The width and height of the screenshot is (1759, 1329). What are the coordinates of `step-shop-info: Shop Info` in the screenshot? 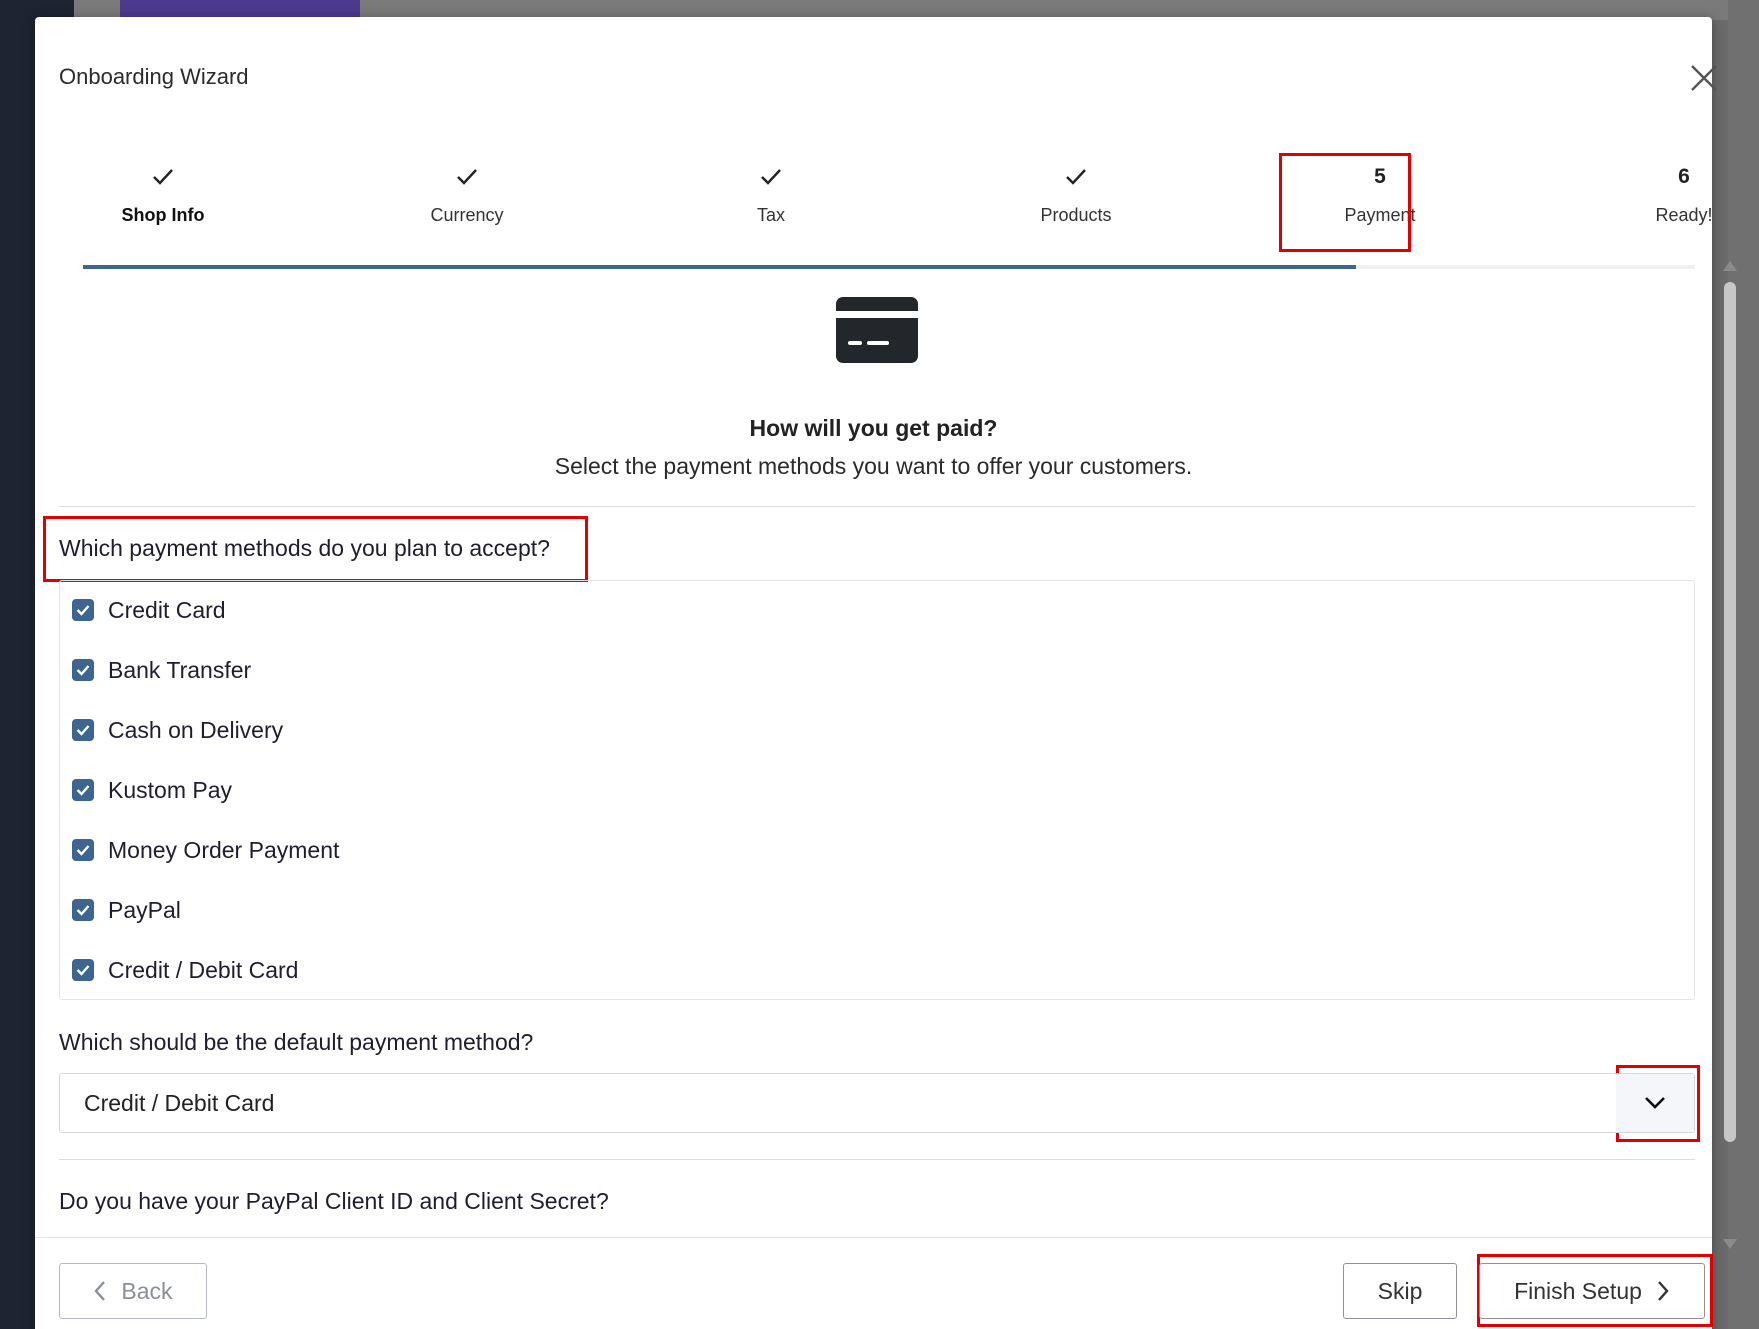 It's located at (163, 191).